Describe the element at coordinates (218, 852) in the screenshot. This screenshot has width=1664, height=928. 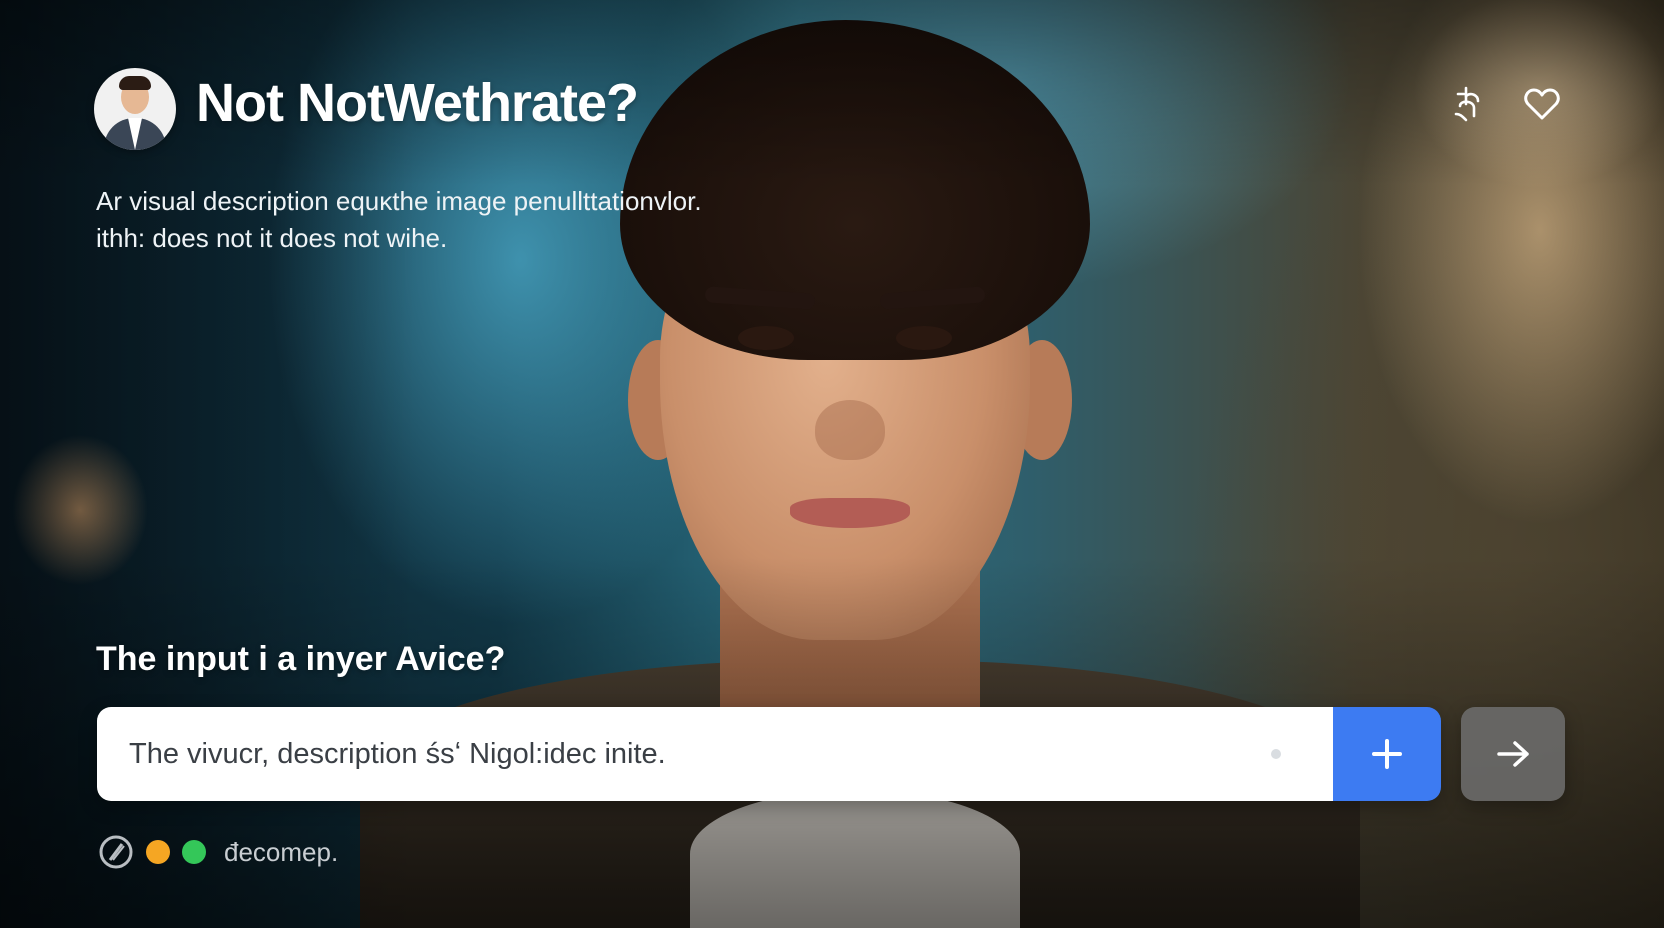
I see `status-bar: đecomep.` at that location.